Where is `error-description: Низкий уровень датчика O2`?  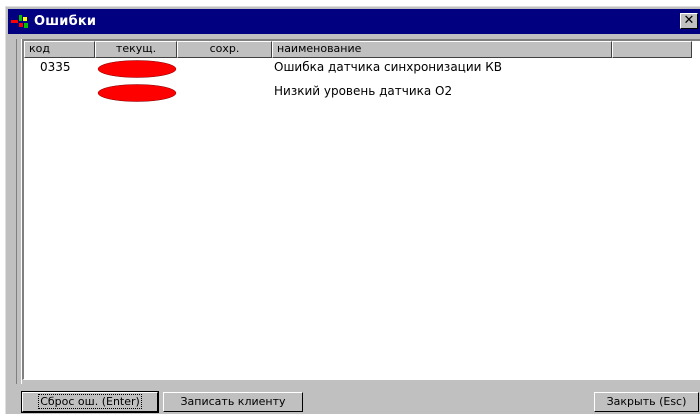
error-description: Низкий уровень датчика O2 is located at coordinates (363, 91).